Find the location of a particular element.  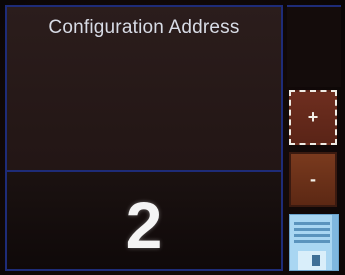

save-button is located at coordinates (314, 242).